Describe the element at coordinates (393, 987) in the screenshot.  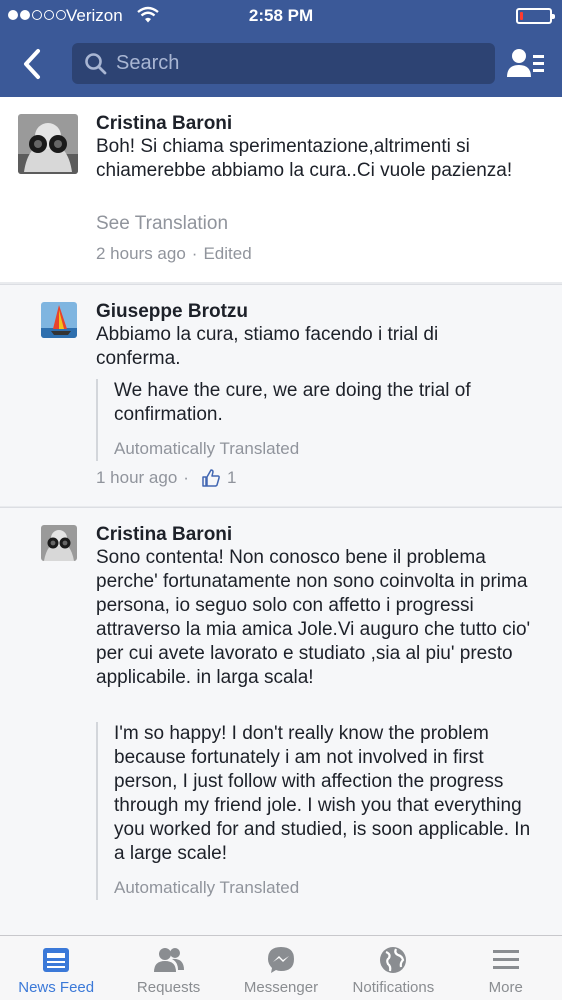
I see `tab-label: Notifications` at that location.